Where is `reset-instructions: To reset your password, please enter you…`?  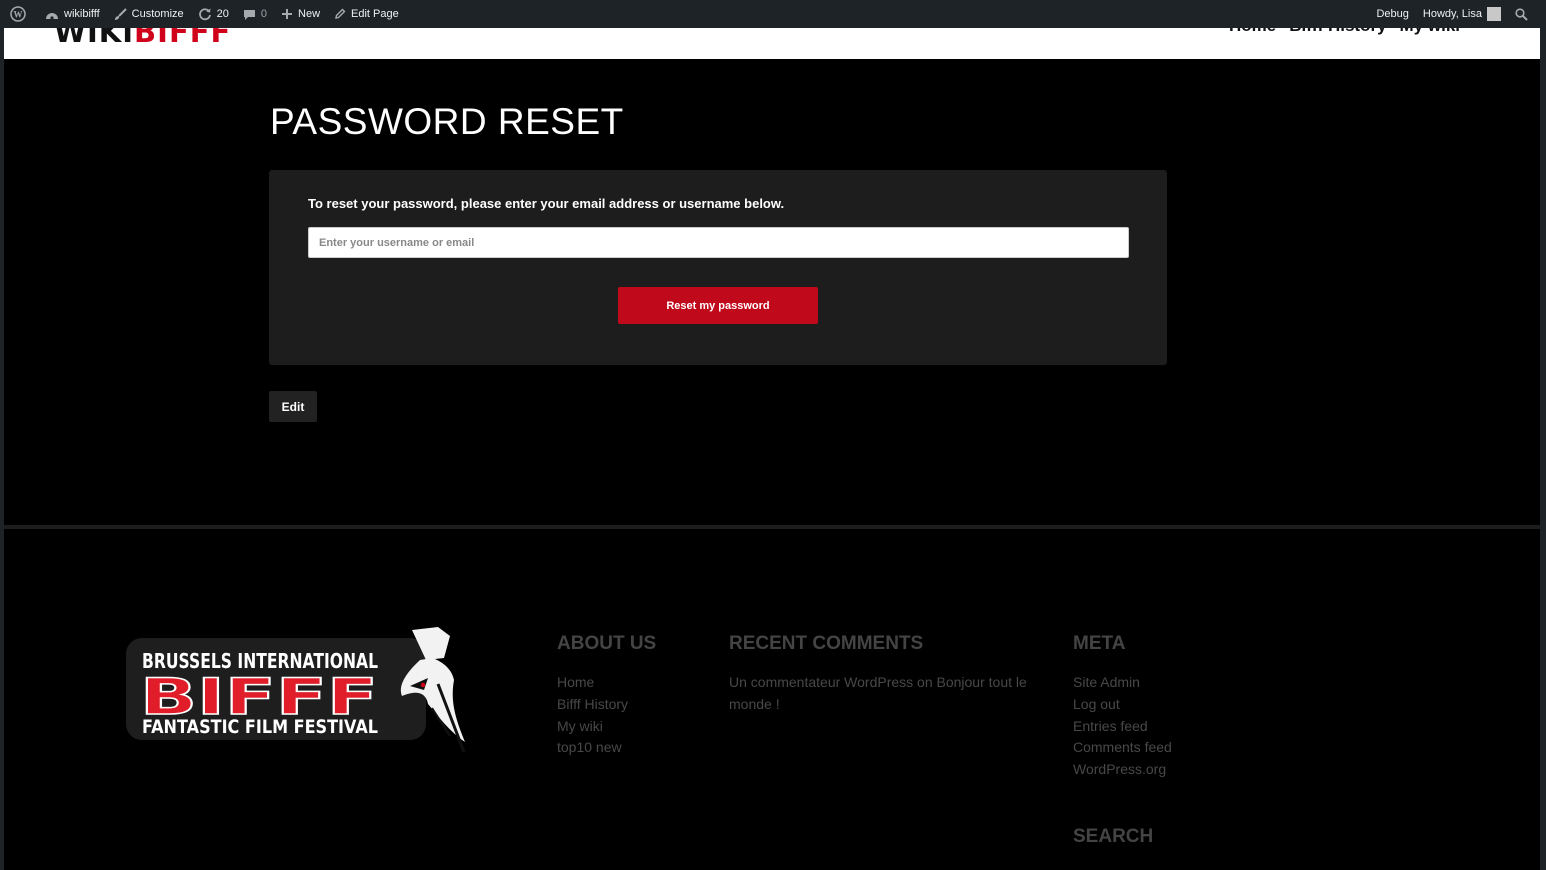
reset-instructions: To reset your password, please enter you… is located at coordinates (546, 203).